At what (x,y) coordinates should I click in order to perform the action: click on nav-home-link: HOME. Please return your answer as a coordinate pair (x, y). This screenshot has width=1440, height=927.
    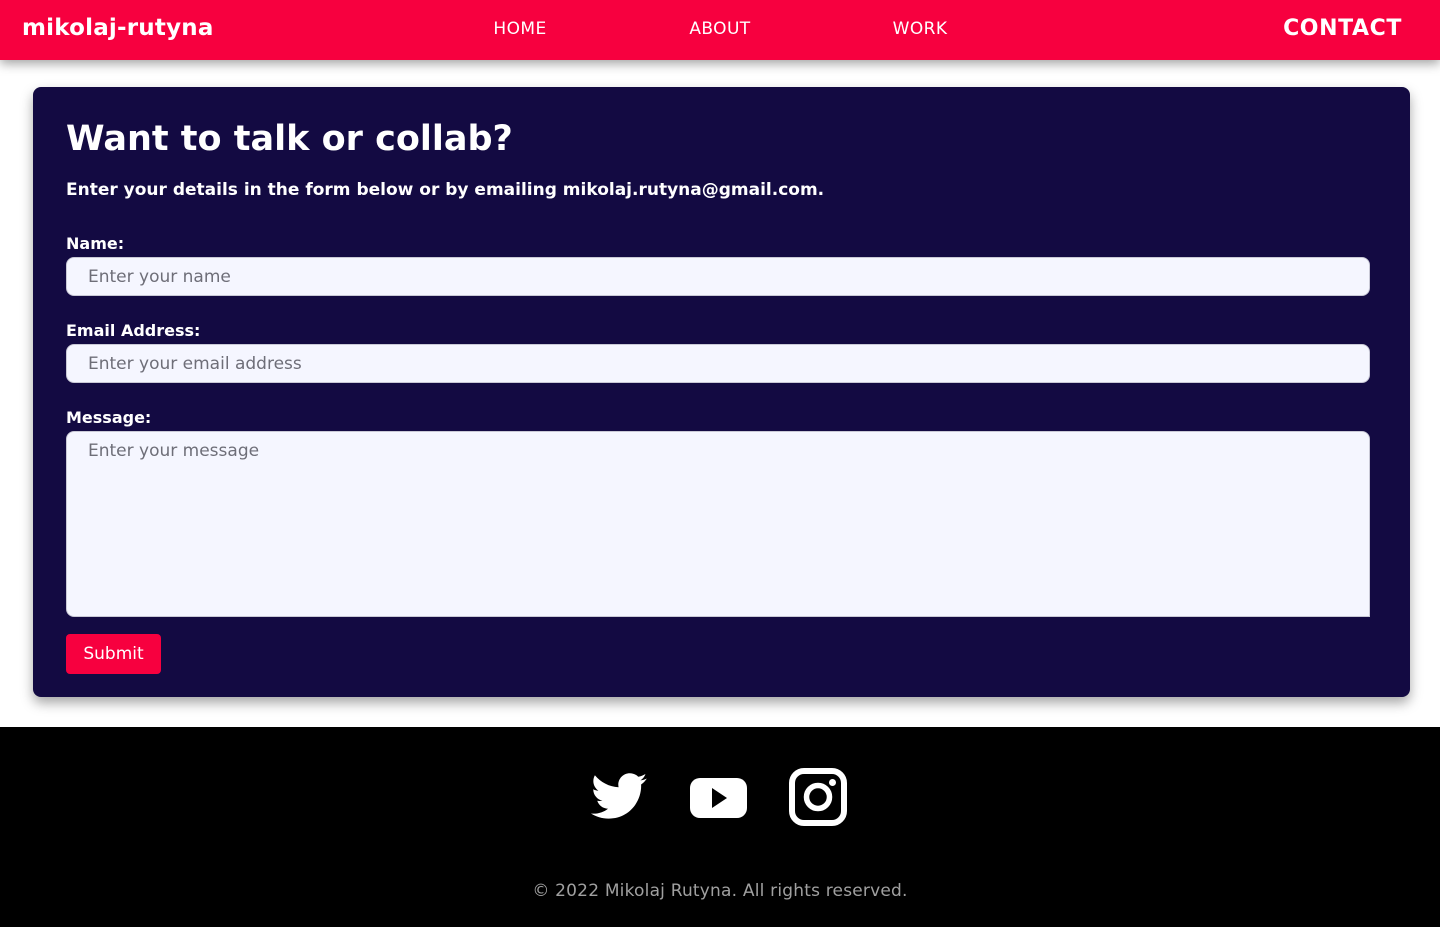
    Looking at the image, I should click on (520, 29).